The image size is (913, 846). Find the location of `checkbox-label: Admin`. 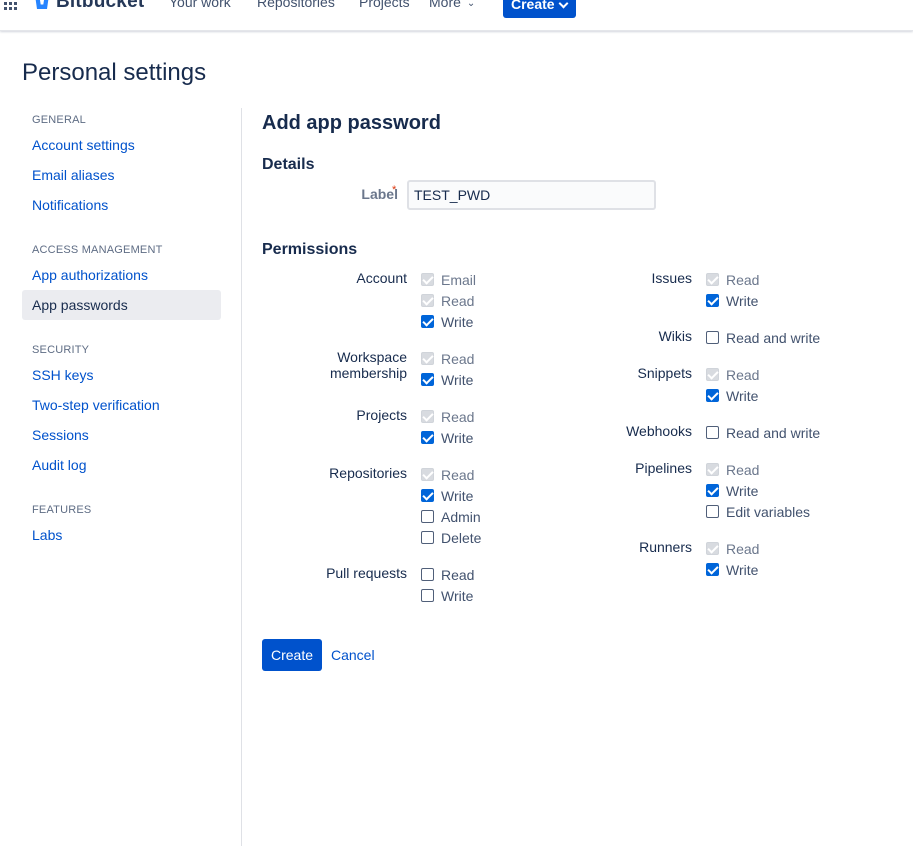

checkbox-label: Admin is located at coordinates (461, 517).